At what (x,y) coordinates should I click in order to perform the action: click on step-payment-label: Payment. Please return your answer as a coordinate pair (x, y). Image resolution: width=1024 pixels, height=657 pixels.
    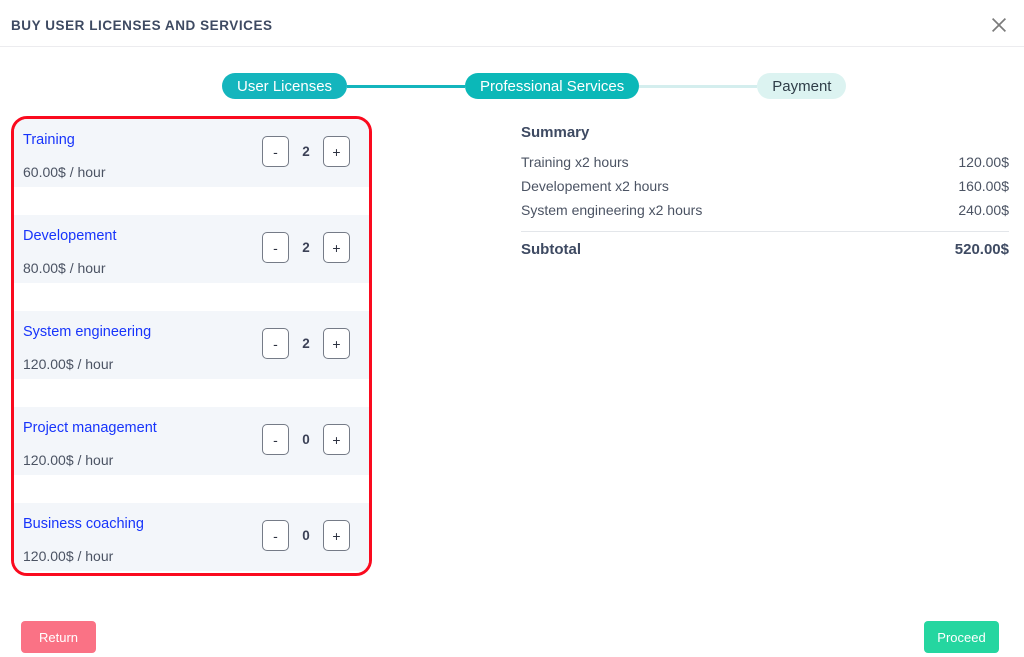
    Looking at the image, I should click on (802, 86).